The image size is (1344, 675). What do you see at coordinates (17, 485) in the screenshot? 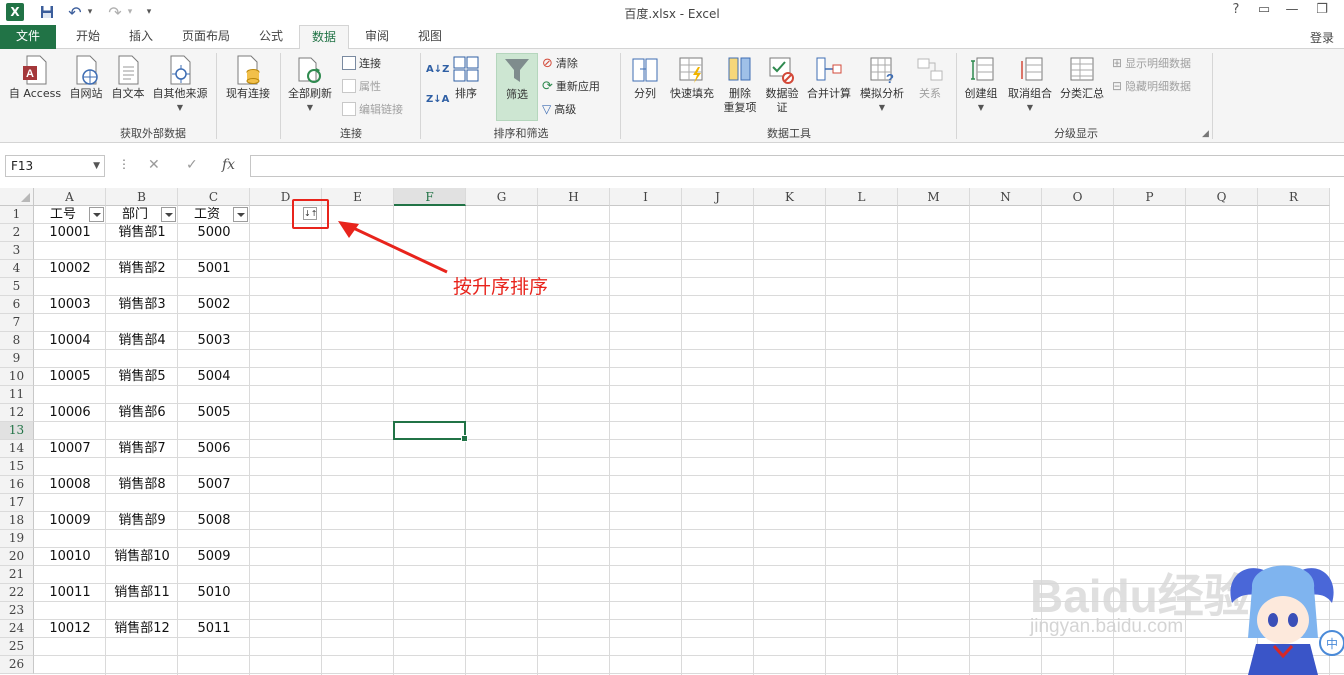
I see `row-header-16: 16` at bounding box center [17, 485].